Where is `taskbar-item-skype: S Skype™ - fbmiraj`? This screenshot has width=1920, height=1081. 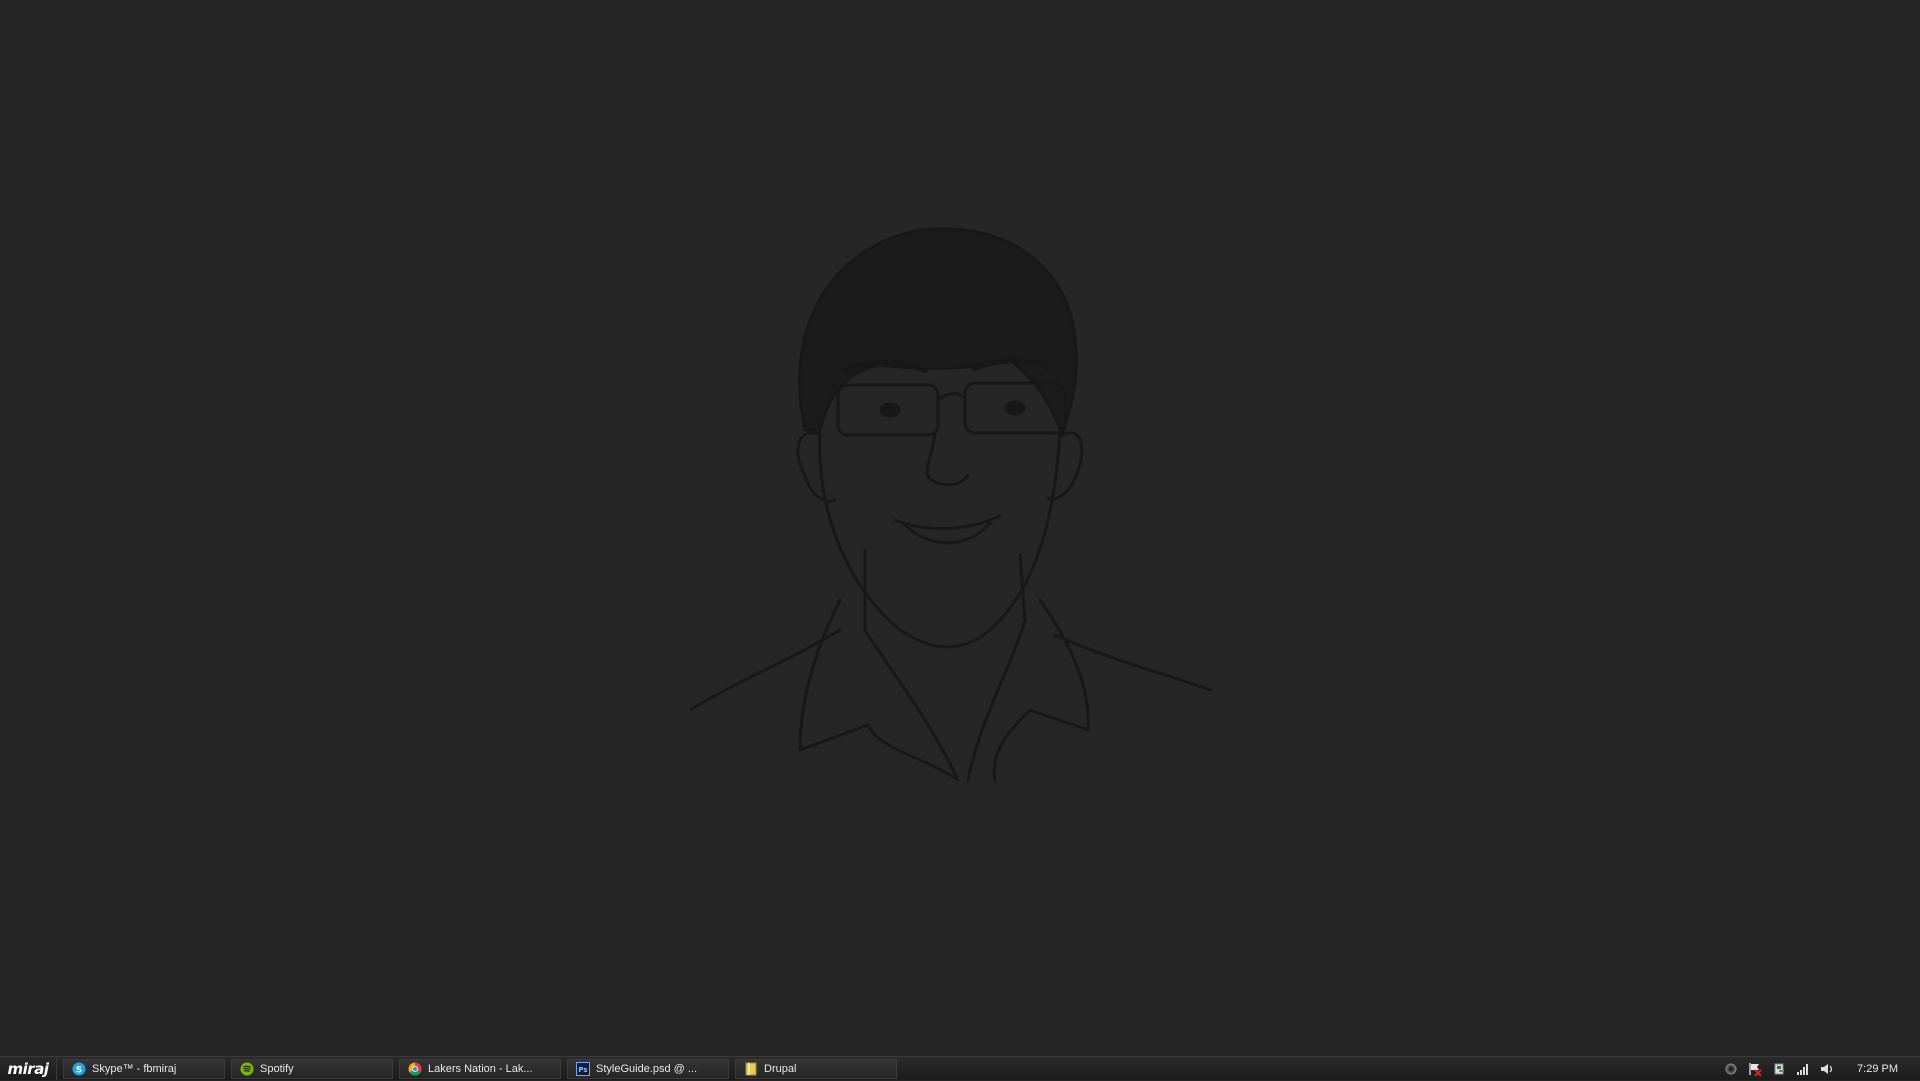 taskbar-item-skype: S Skype™ - fbmiraj is located at coordinates (144, 1068).